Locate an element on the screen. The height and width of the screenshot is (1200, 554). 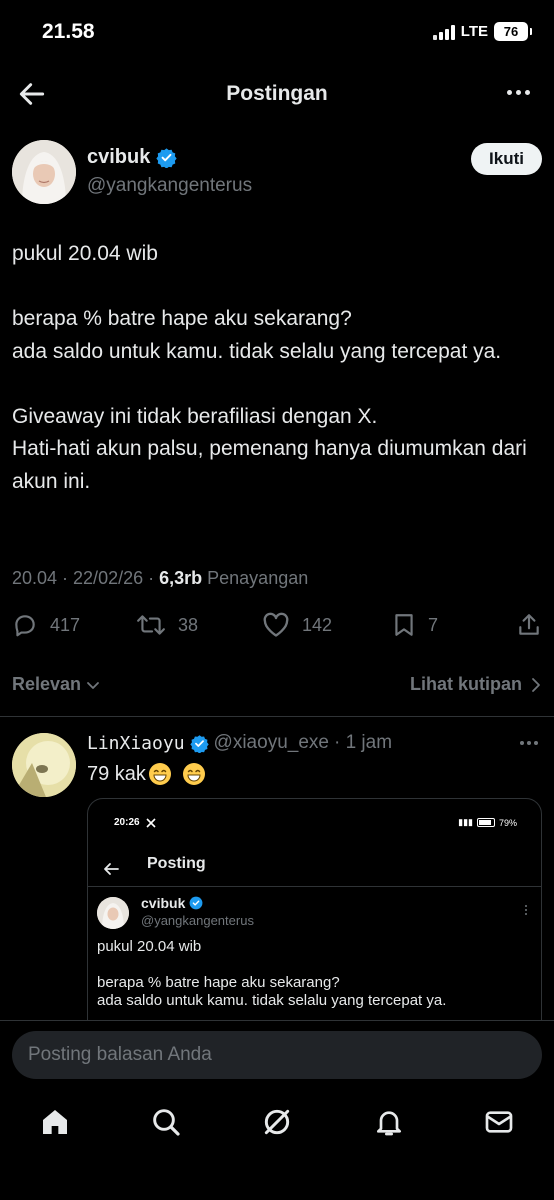
author-handle: @yangkangenterus is located at coordinates (169, 186).